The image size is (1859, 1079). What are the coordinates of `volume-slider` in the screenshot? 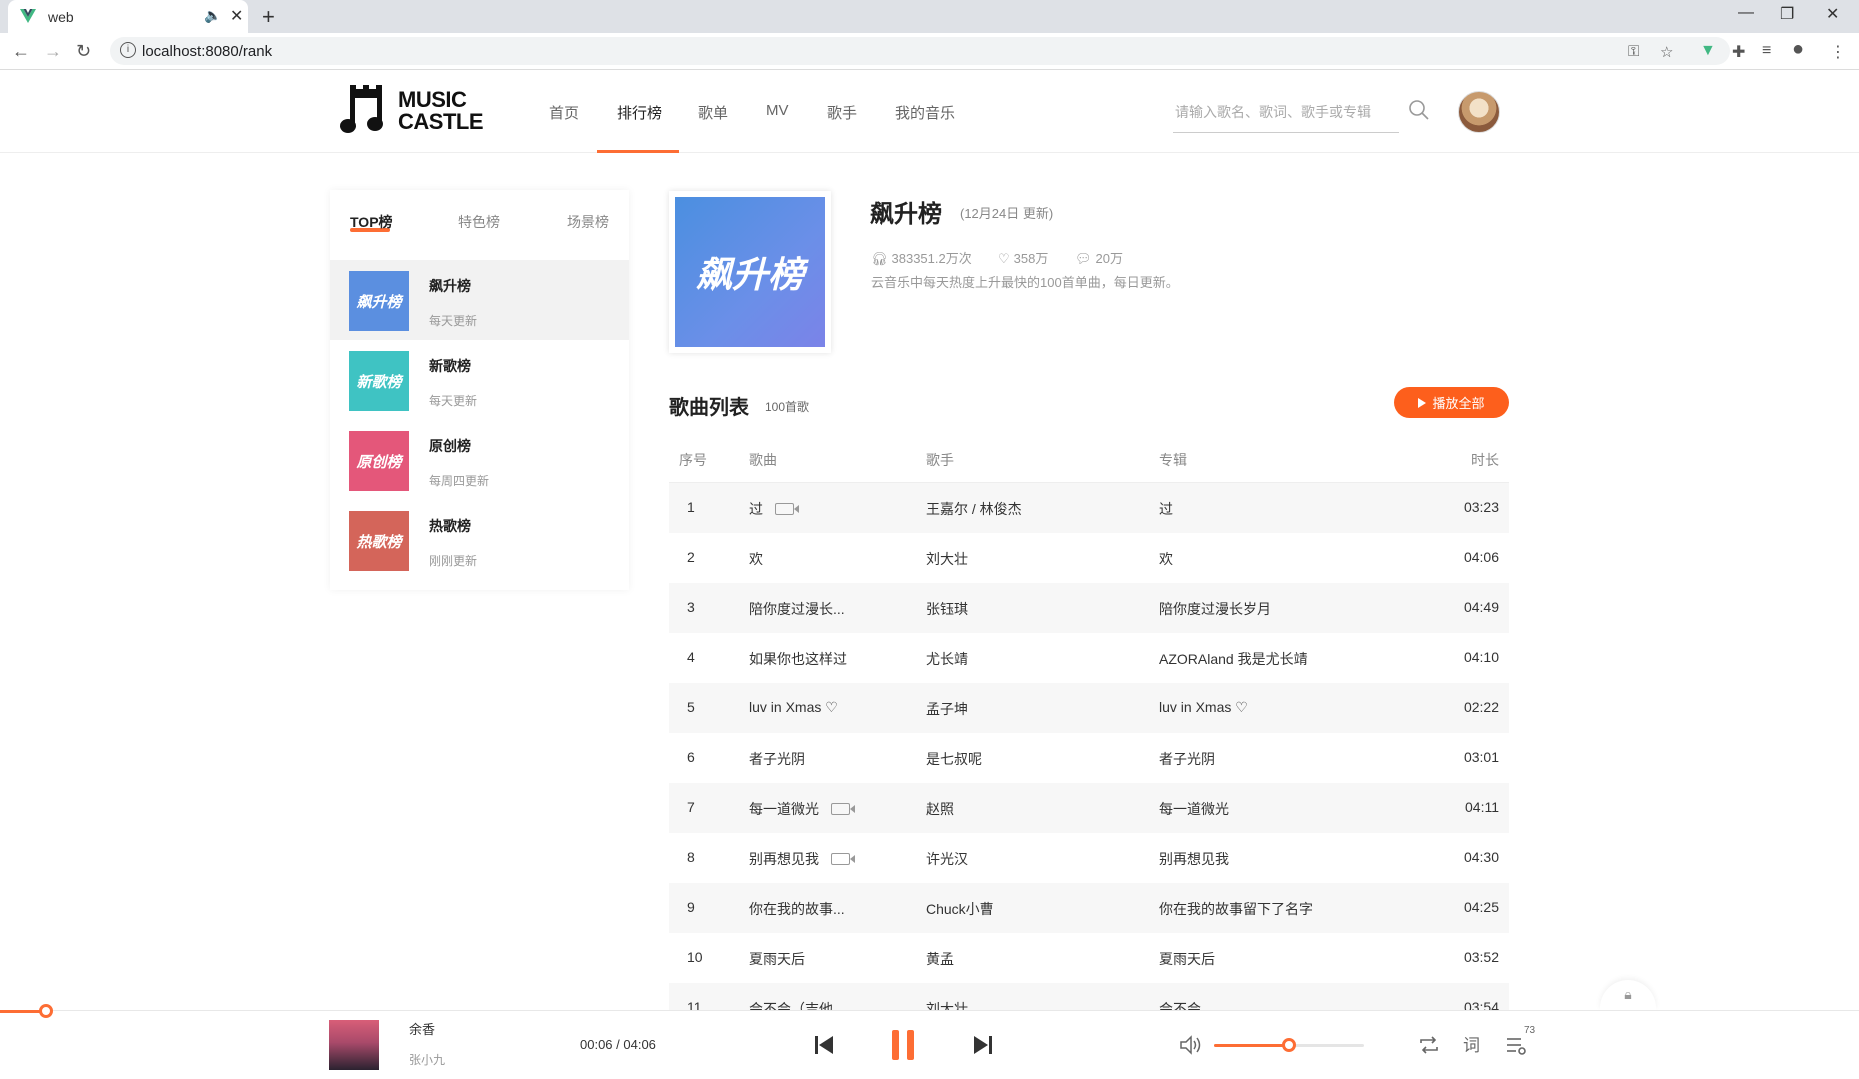 It's located at (1289, 1045).